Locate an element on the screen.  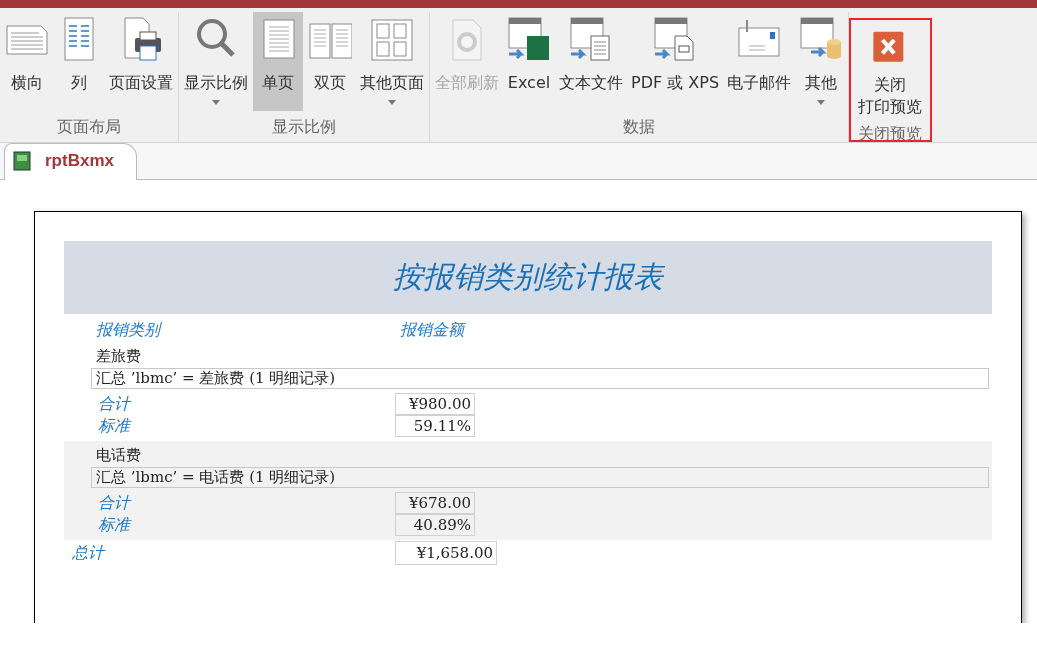
ribbon-button: 单页 is located at coordinates (278, 61).